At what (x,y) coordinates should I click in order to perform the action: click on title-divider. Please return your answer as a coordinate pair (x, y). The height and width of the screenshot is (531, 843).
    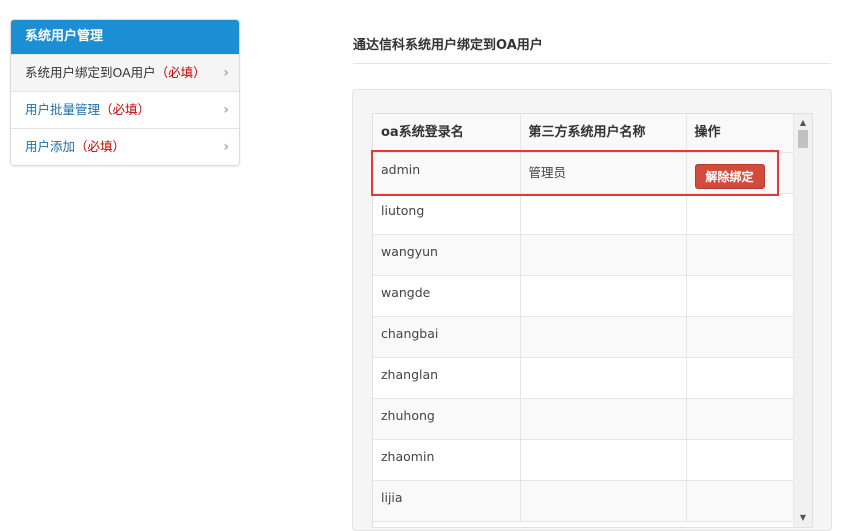
    Looking at the image, I should click on (592, 63).